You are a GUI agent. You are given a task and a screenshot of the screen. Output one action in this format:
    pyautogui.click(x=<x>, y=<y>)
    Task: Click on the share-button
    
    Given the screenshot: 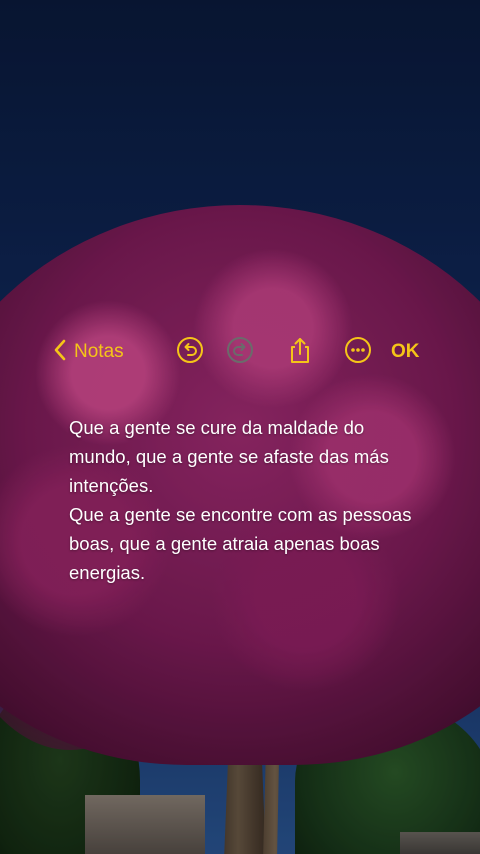 What is the action you would take?
    pyautogui.click(x=300, y=352)
    